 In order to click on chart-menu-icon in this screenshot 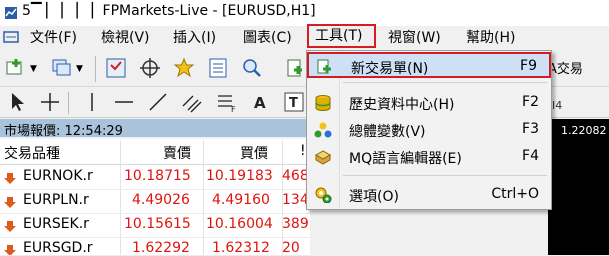, I will do `click(11, 37)`.